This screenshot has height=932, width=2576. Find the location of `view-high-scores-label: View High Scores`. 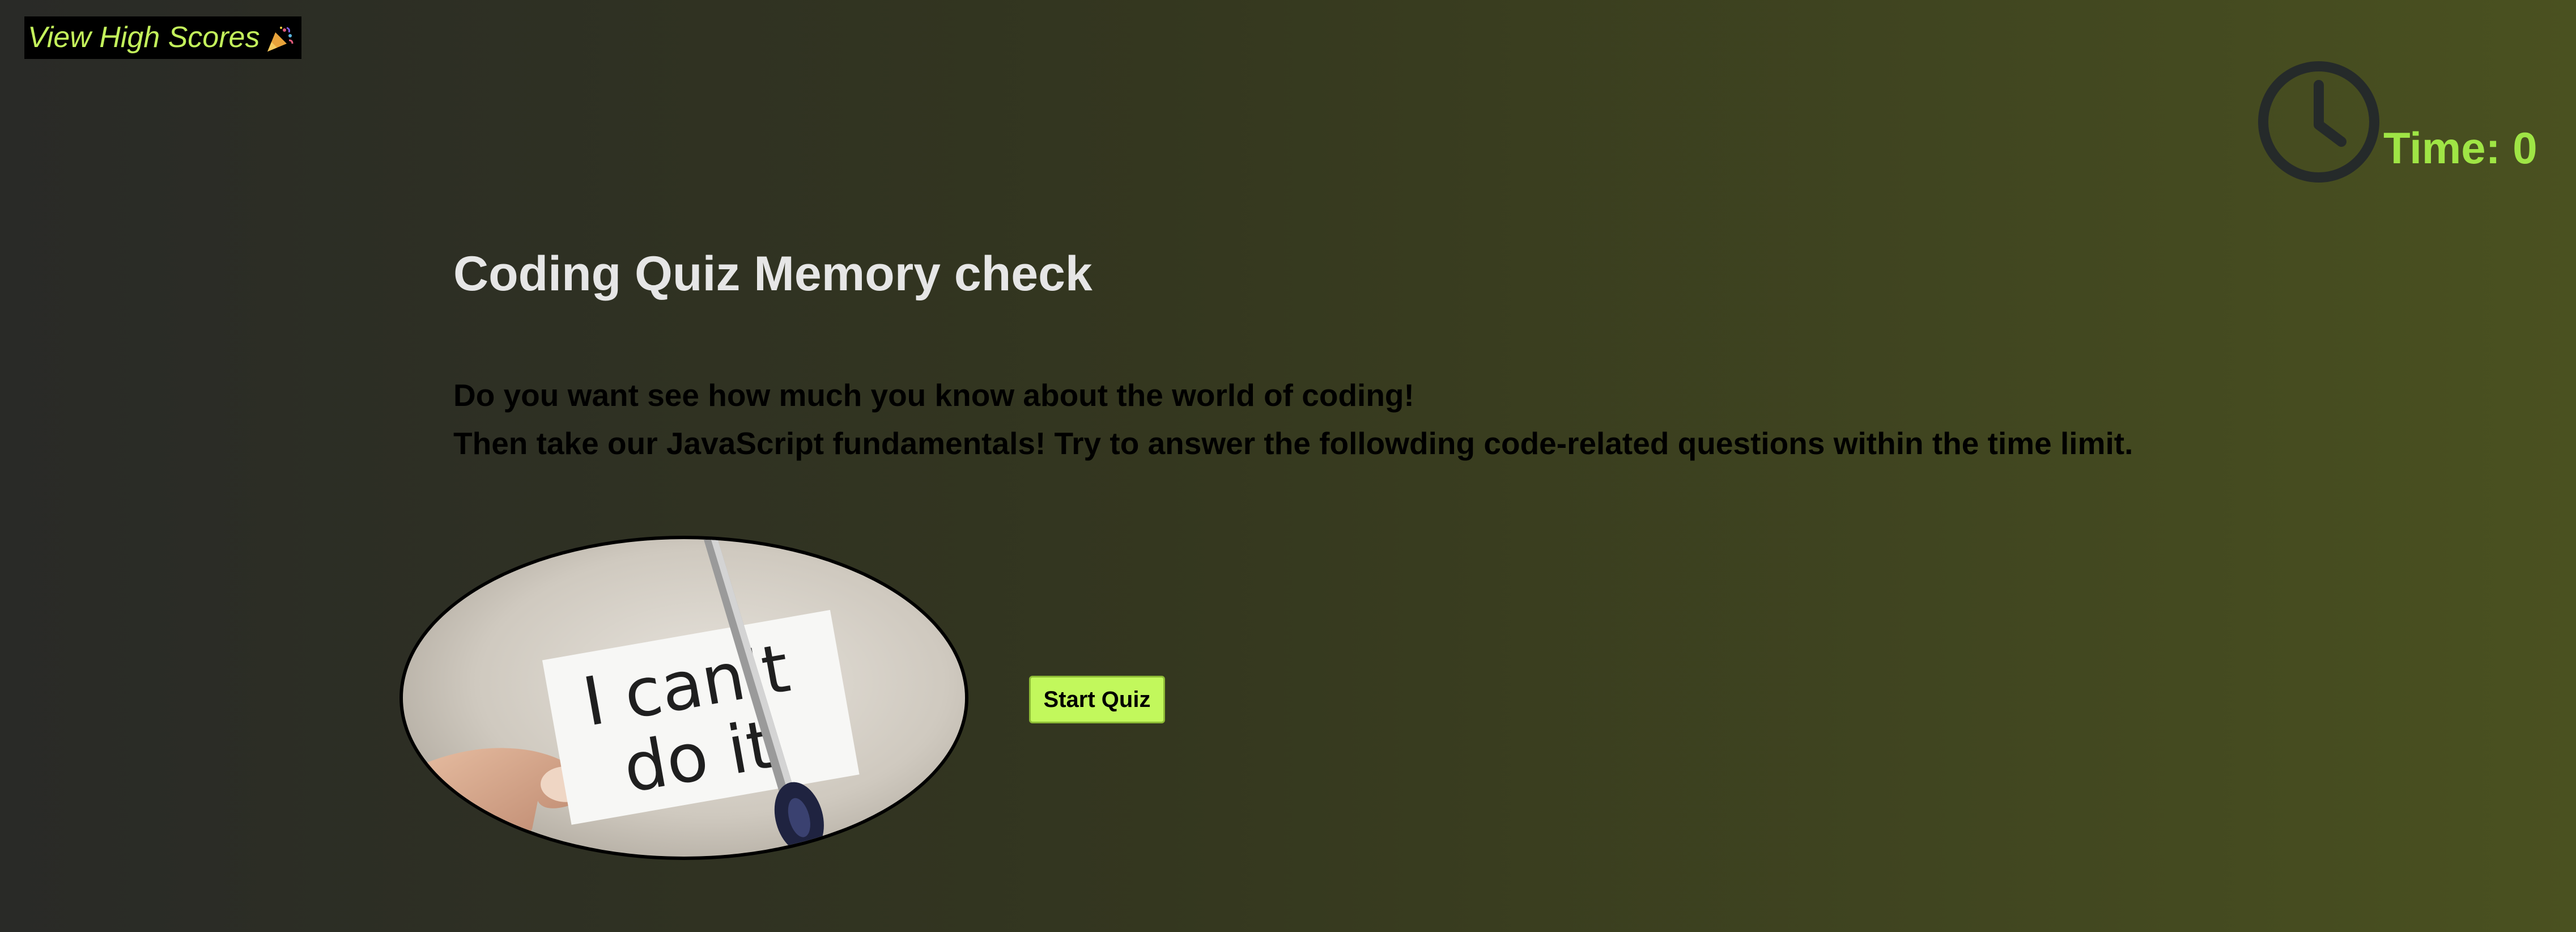

view-high-scores-label: View High Scores is located at coordinates (144, 37).